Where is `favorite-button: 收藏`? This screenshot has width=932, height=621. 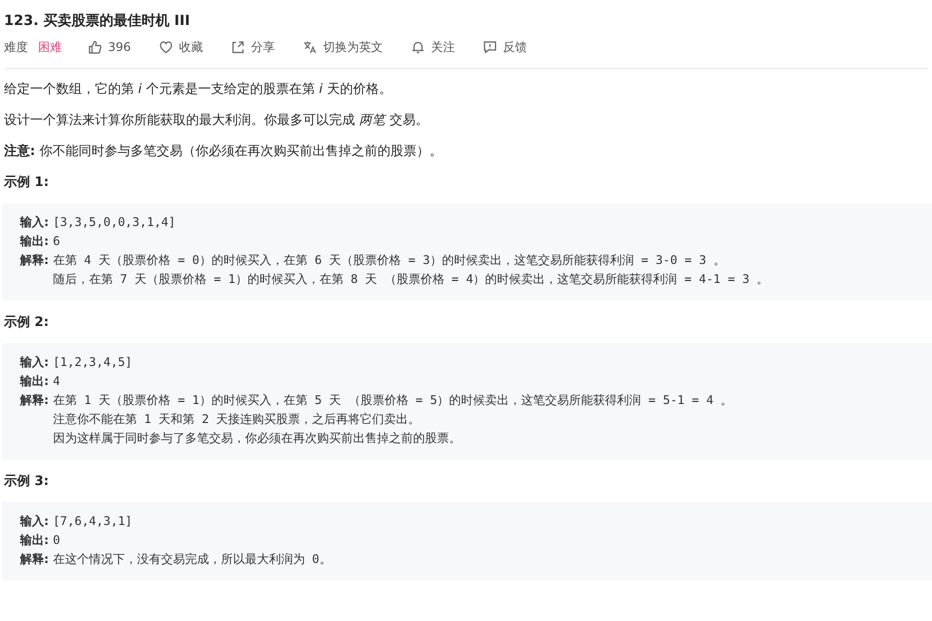 favorite-button: 收藏 is located at coordinates (180, 47).